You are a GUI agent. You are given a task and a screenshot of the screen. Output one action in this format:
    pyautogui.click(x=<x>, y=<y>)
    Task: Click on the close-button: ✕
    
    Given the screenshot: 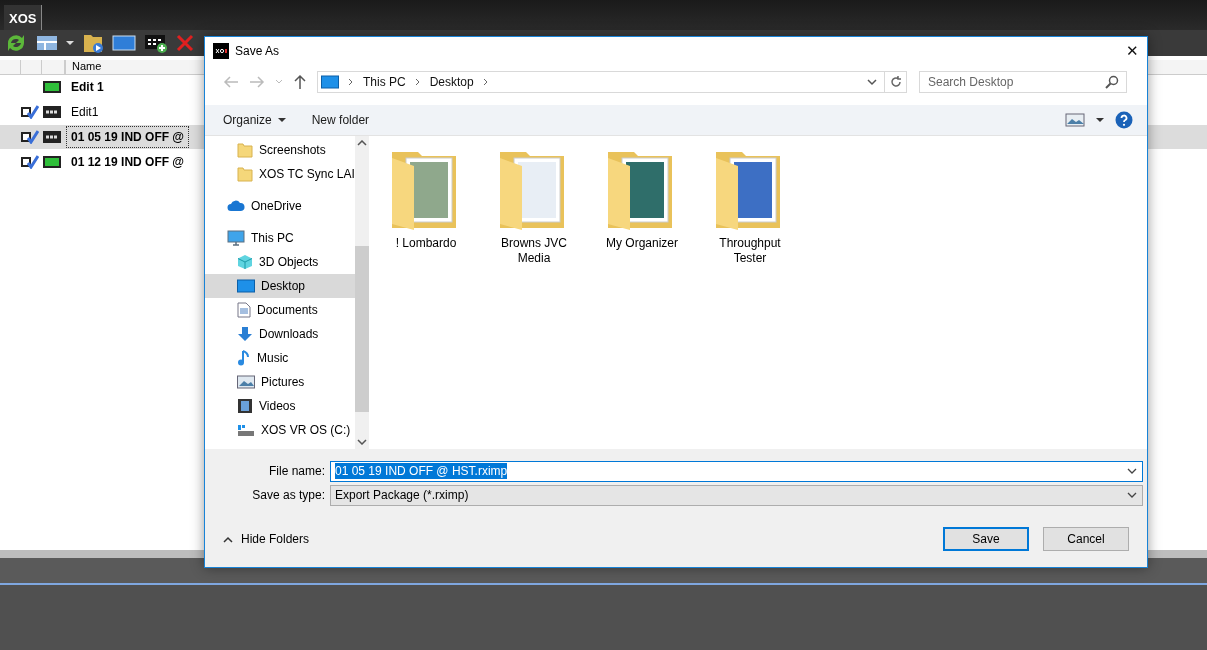 What is the action you would take?
    pyautogui.click(x=1132, y=51)
    